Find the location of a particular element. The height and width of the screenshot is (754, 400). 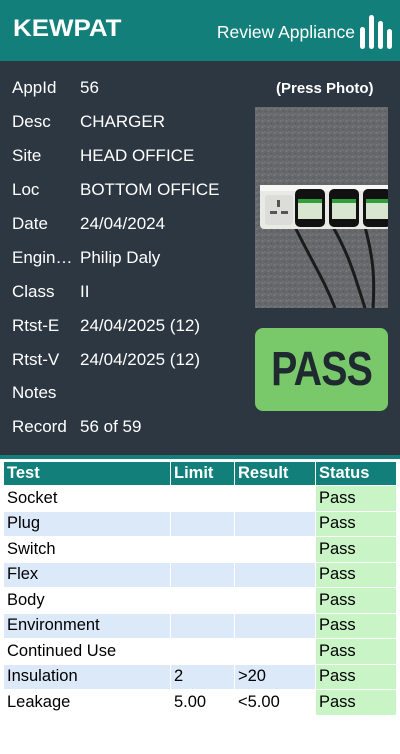

detail-value: BOTTOM OFFICE is located at coordinates (150, 189).